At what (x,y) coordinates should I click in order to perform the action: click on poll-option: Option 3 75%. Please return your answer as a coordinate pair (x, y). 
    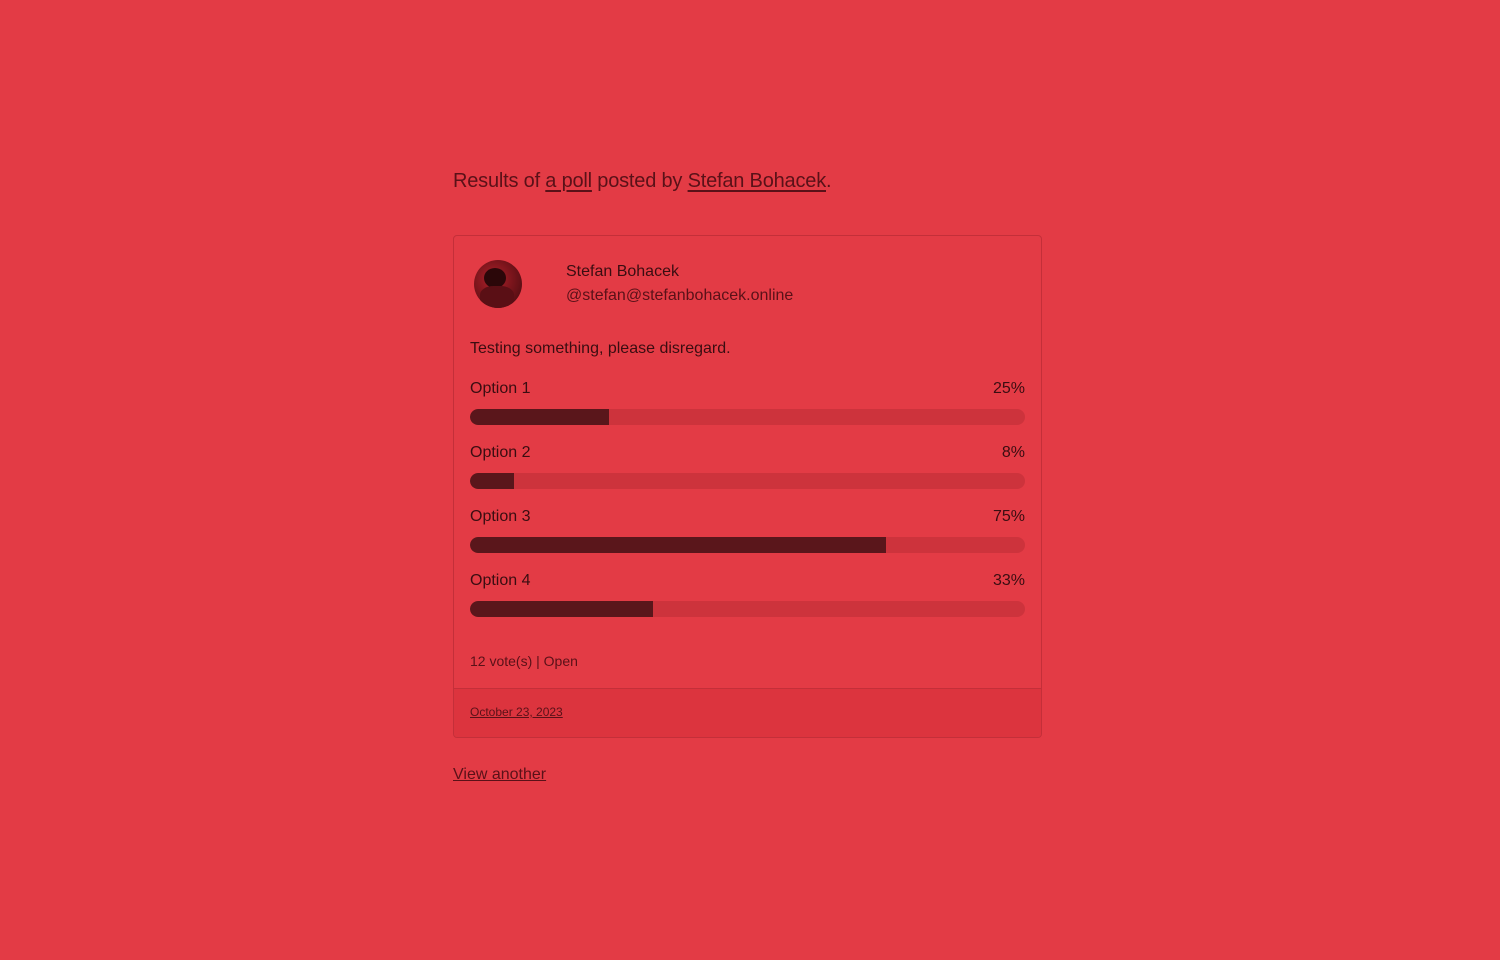
    Looking at the image, I should click on (747, 537).